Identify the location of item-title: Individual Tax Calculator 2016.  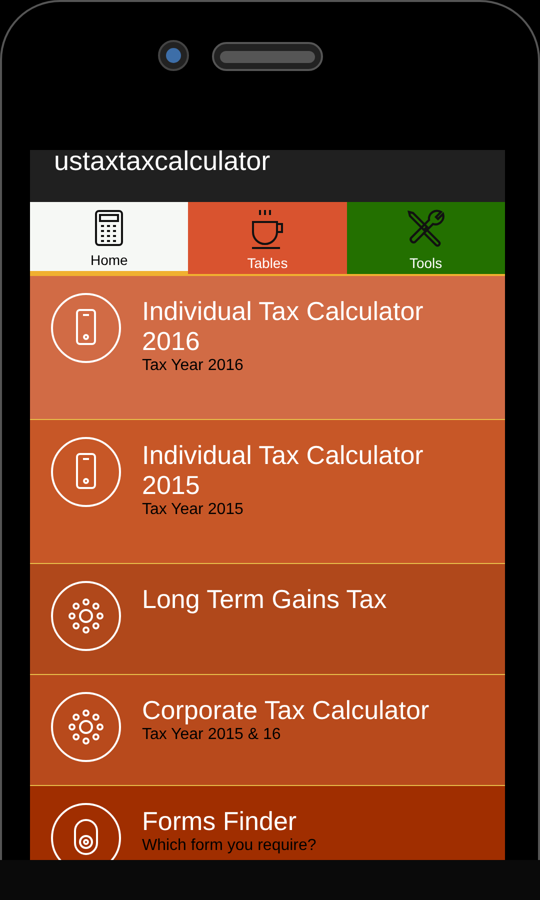
(283, 326).